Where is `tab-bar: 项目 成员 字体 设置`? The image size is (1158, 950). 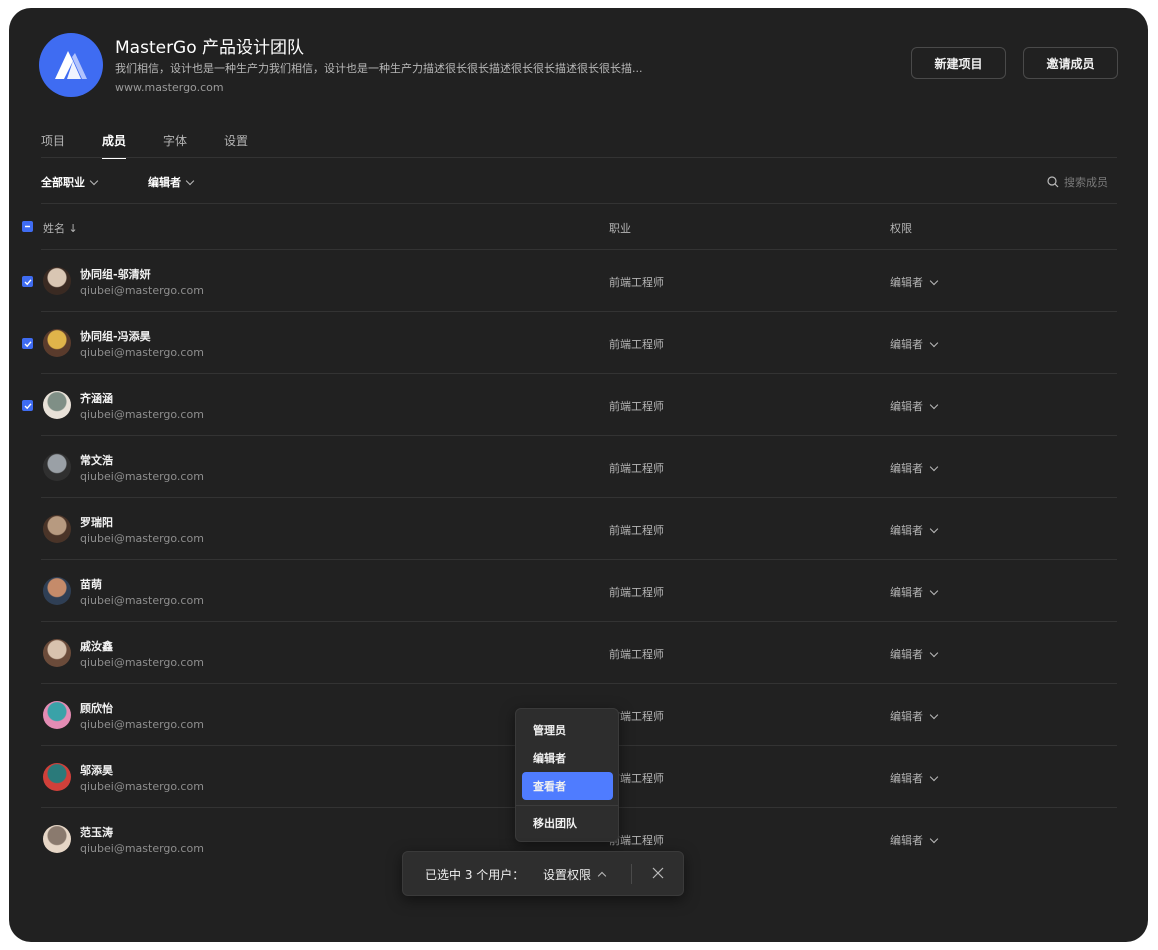
tab-bar: 项目 成员 字体 设置 is located at coordinates (163, 145).